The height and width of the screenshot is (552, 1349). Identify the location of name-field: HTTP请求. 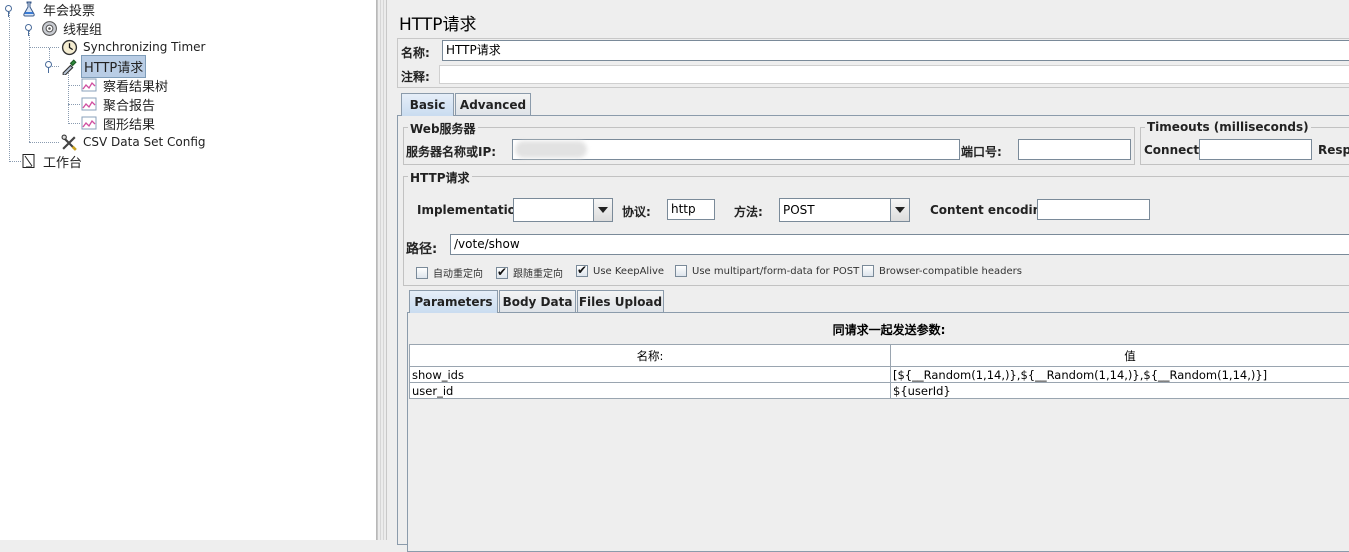
(895, 50).